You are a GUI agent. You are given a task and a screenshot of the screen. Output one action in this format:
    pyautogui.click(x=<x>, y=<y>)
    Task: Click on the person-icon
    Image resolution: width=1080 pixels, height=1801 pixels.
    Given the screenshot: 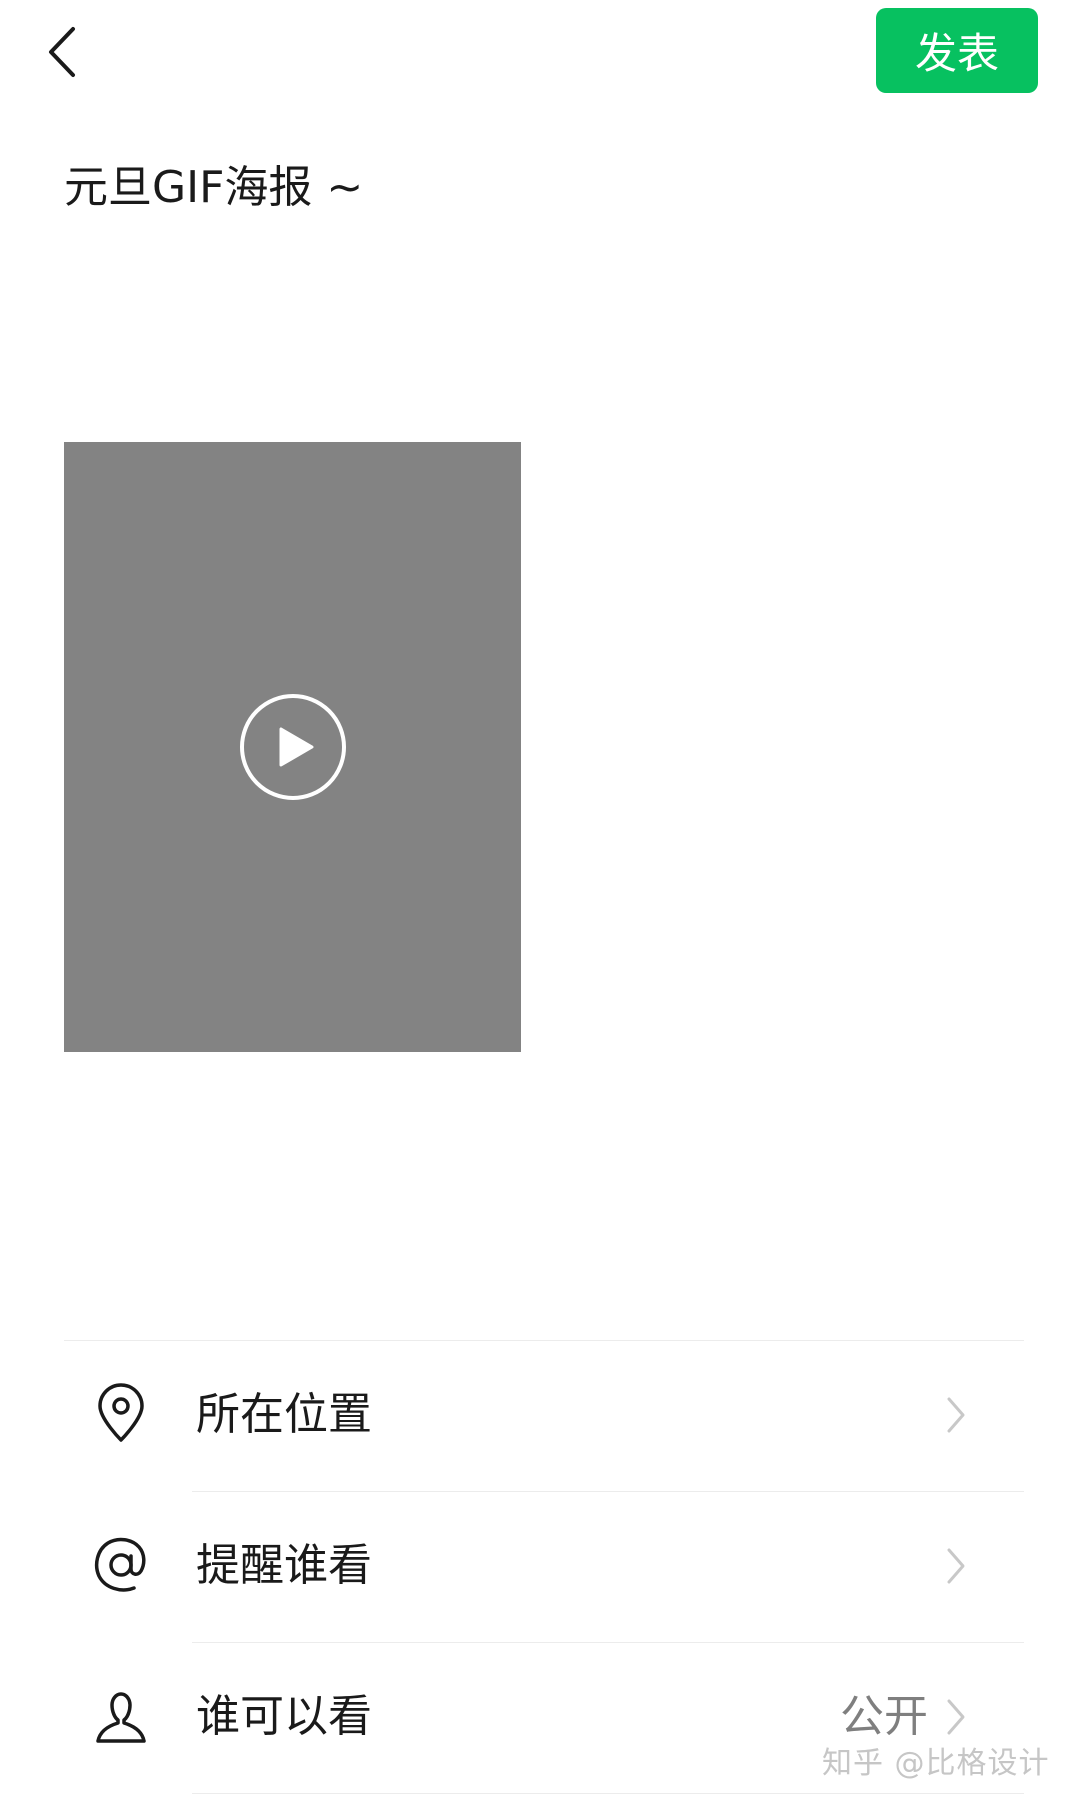 What is the action you would take?
    pyautogui.click(x=121, y=1717)
    